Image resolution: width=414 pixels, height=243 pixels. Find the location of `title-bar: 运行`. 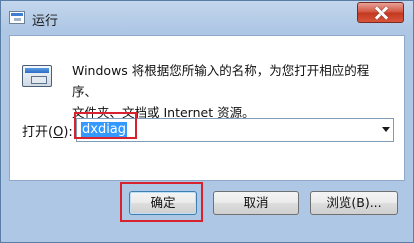

title-bar: 运行 is located at coordinates (207, 18).